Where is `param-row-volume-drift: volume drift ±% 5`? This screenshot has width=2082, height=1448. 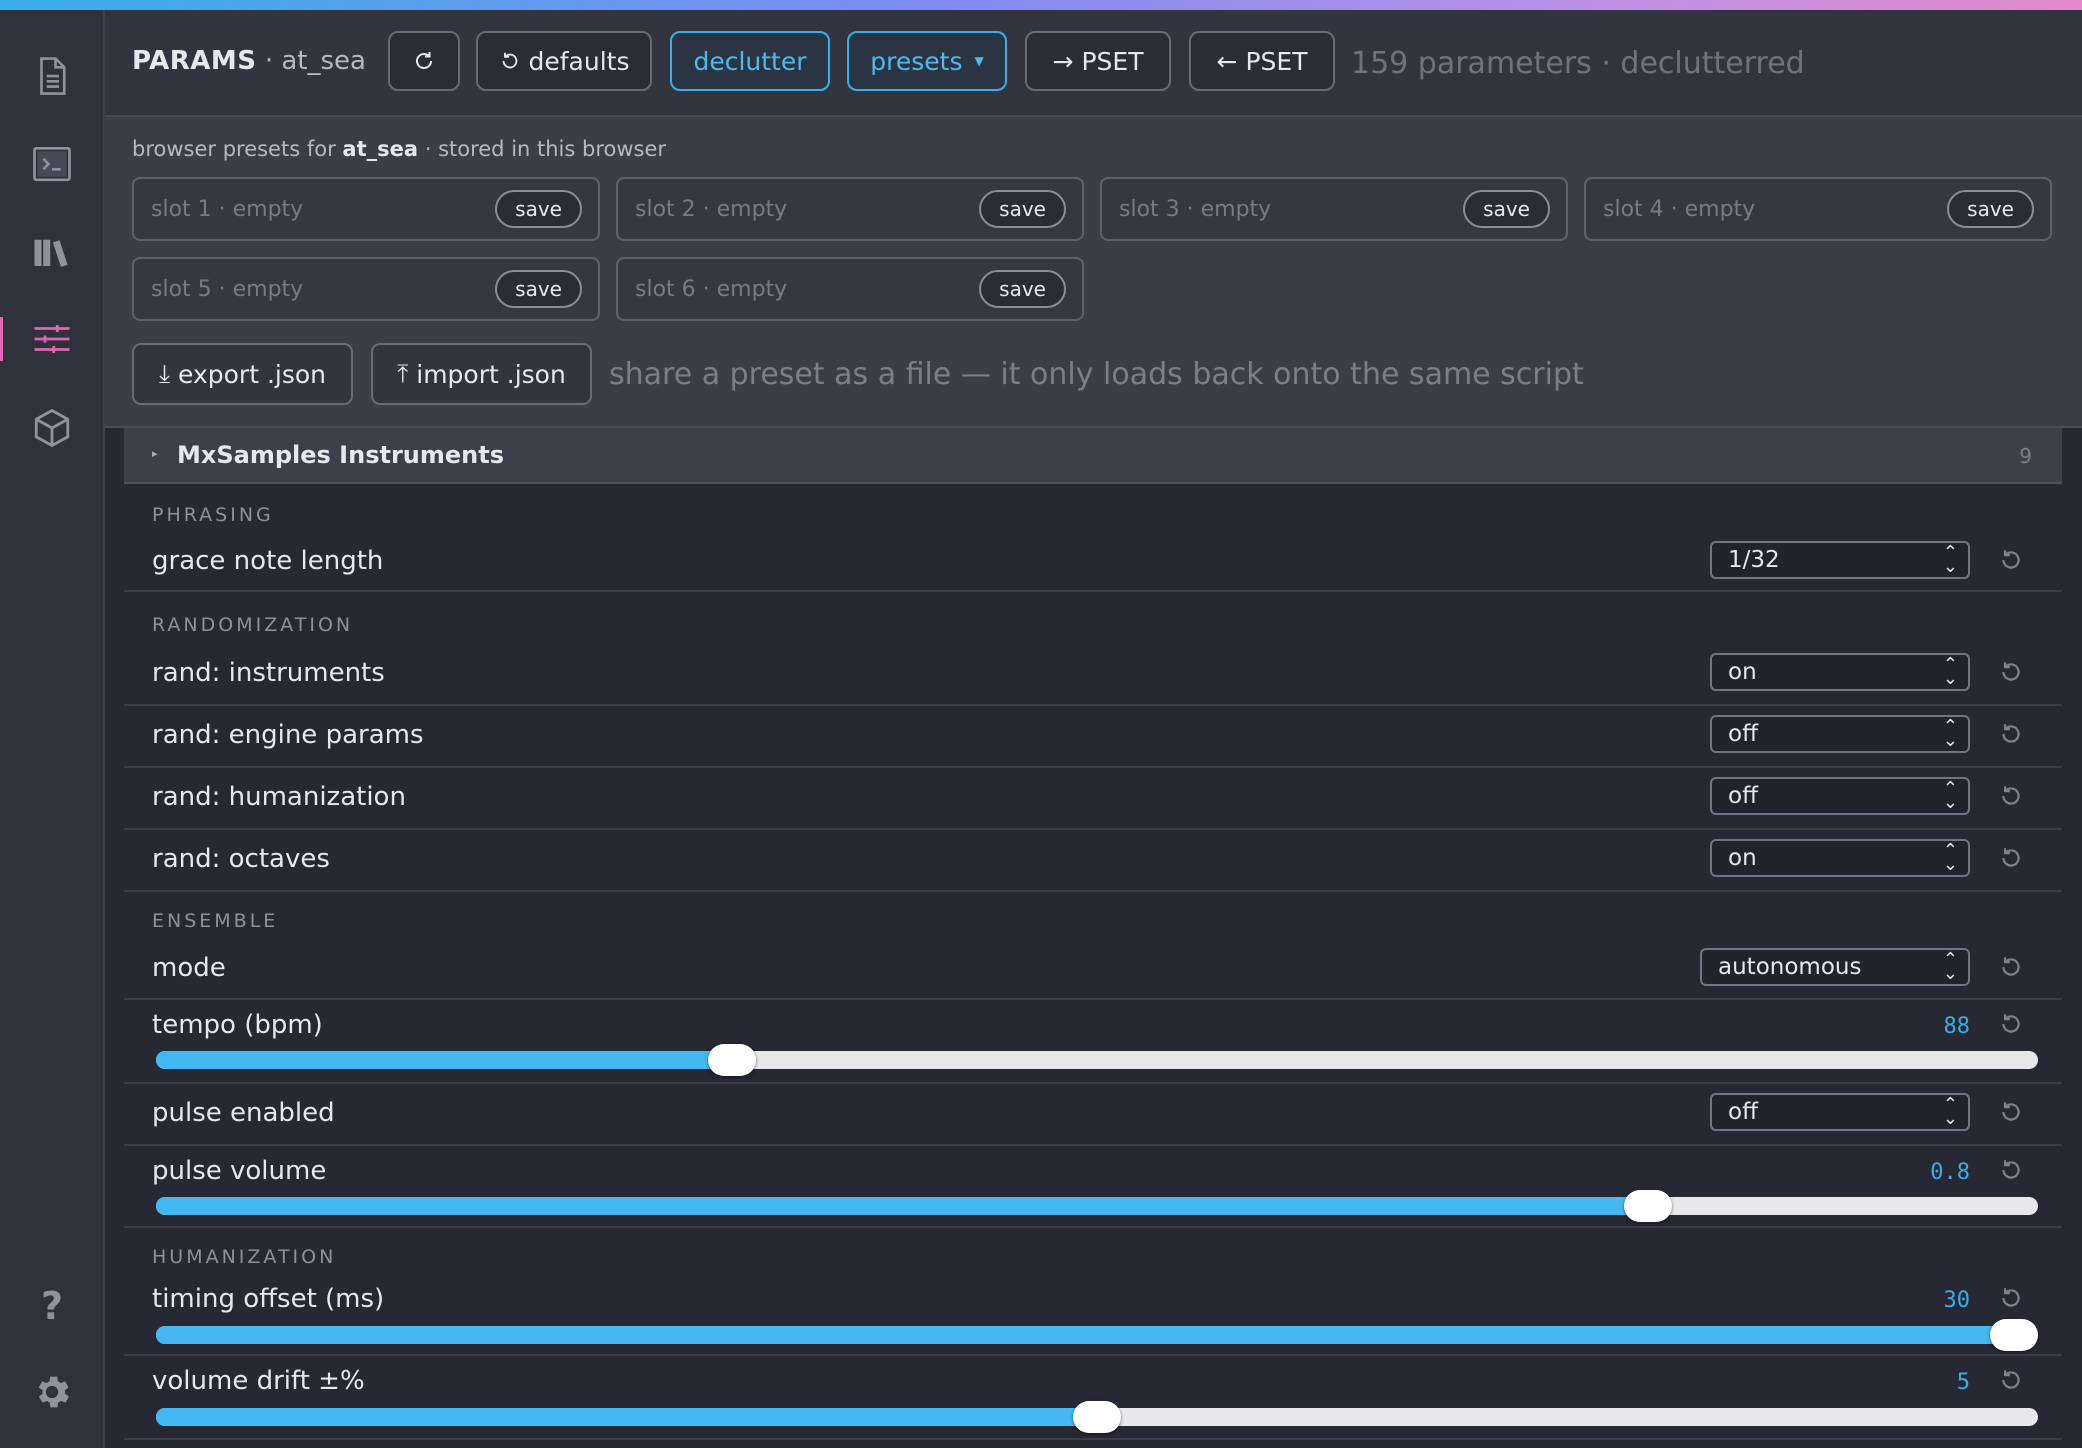 param-row-volume-drift: volume drift ±% 5 is located at coordinates (1093, 1398).